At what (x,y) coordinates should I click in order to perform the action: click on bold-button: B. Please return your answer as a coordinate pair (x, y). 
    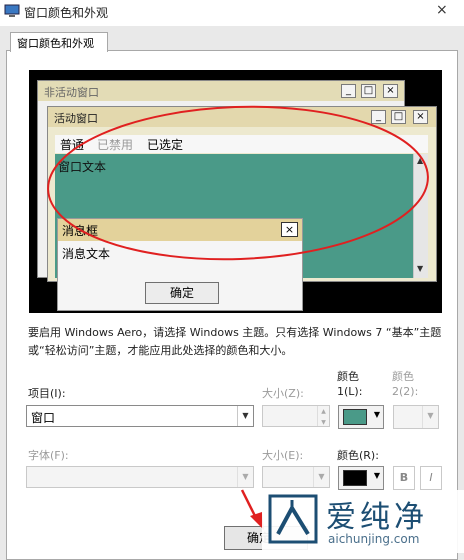
    Looking at the image, I should click on (404, 478).